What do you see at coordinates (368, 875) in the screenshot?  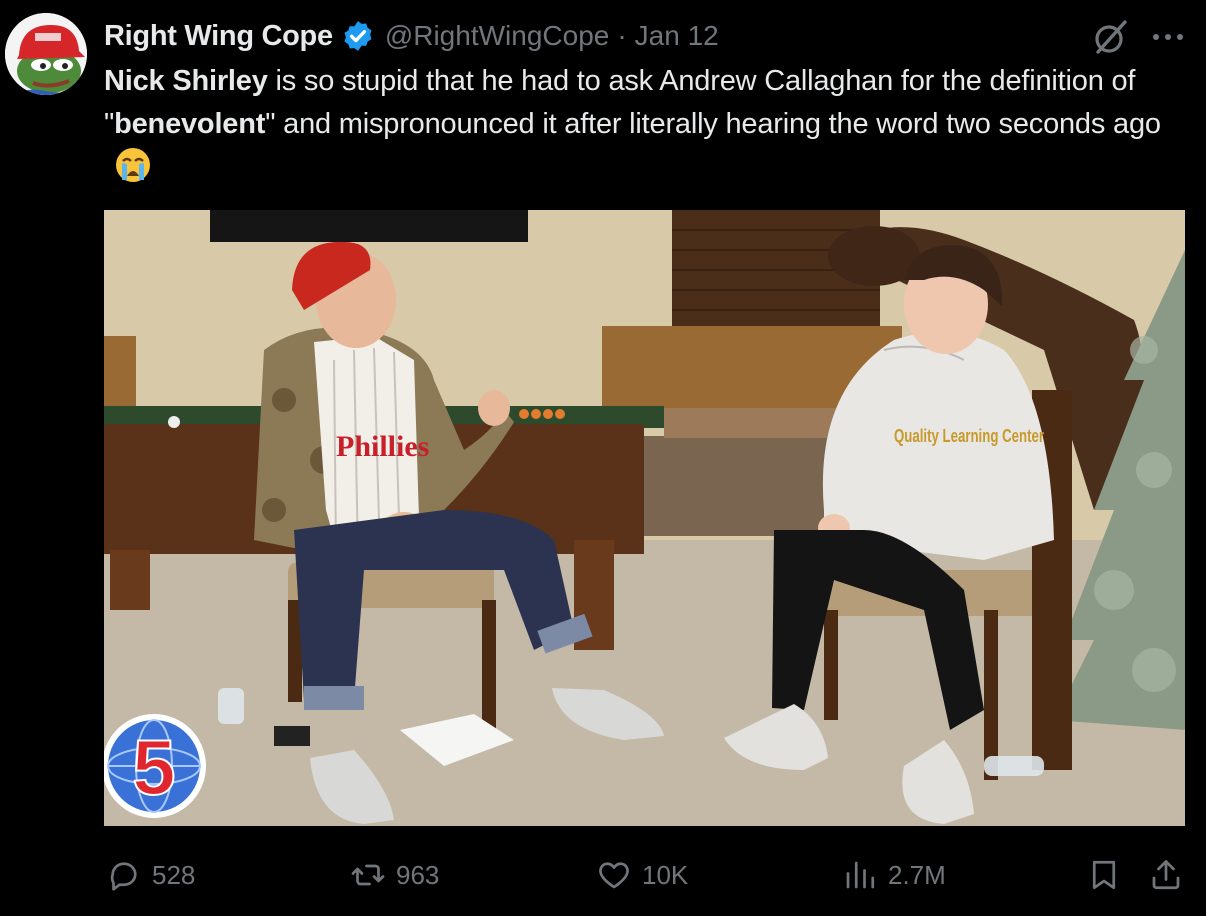 I see `repost-icon` at bounding box center [368, 875].